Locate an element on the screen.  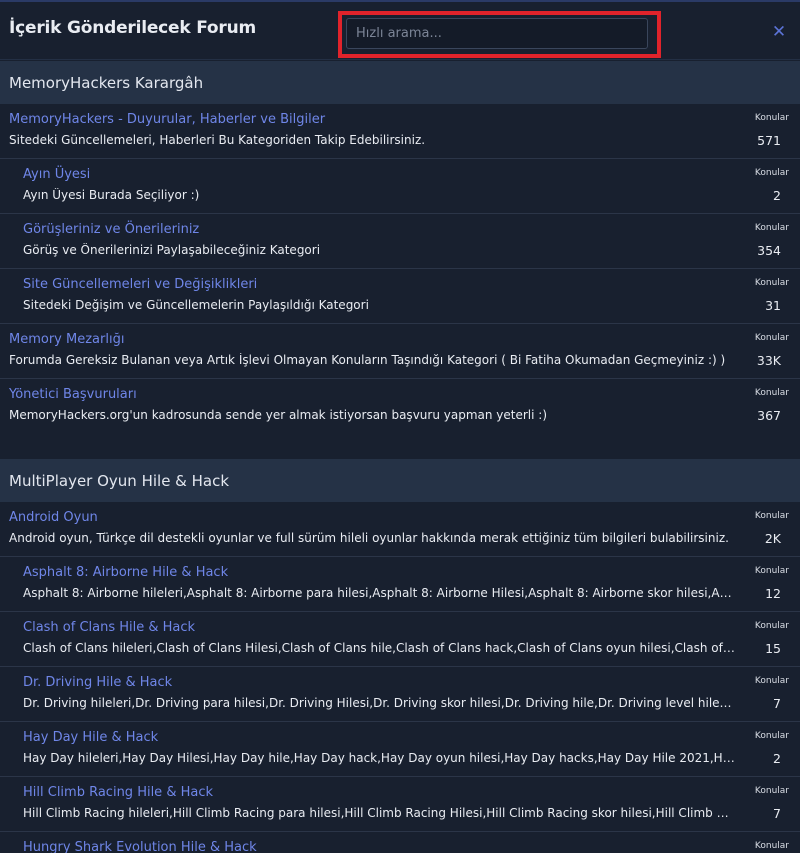
forum-name-link: Hay Day Hile & Hack is located at coordinates (90, 737).